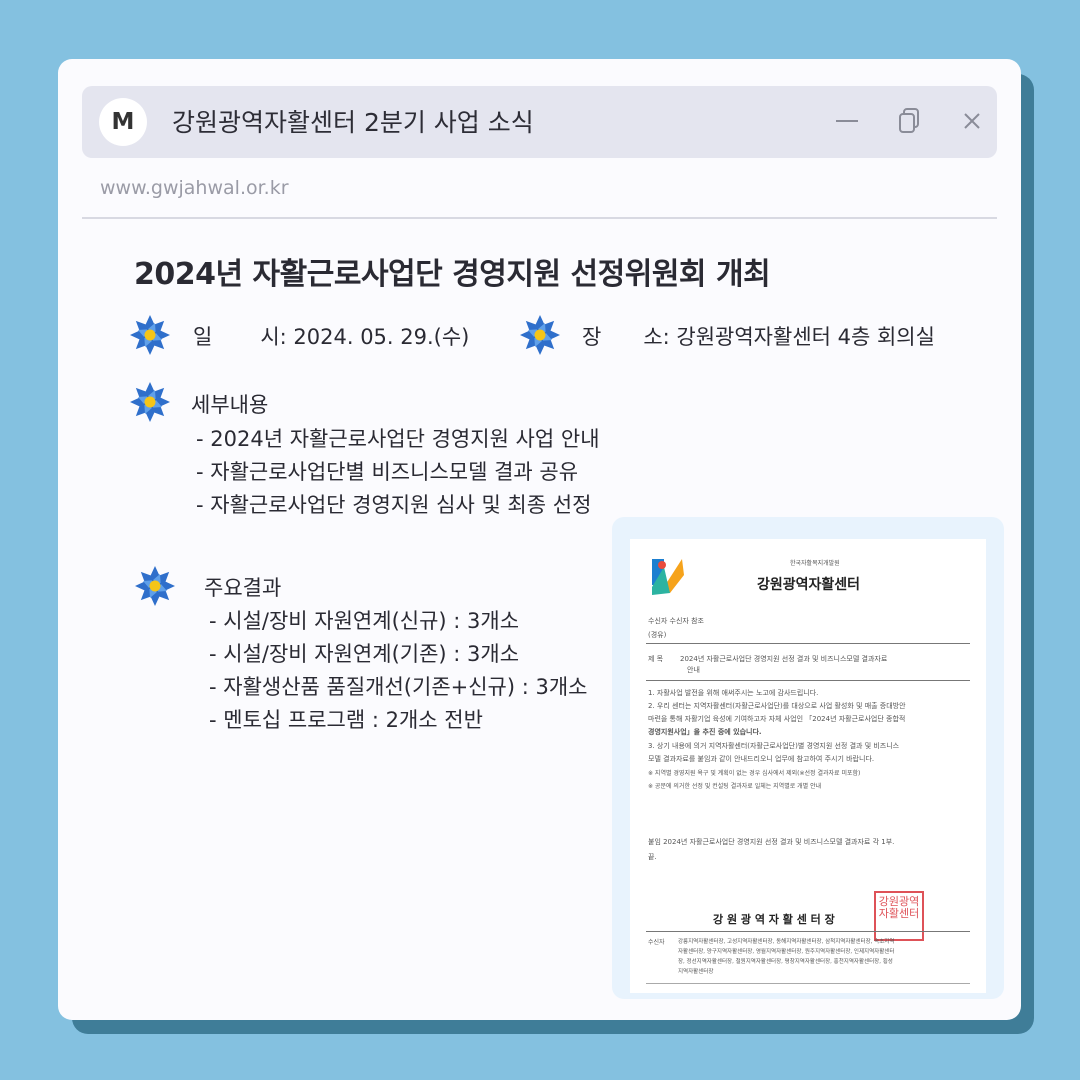 The height and width of the screenshot is (1080, 1080). I want to click on doc-signer: 강 원 광 역 자 활 센 터 장, so click(774, 919).